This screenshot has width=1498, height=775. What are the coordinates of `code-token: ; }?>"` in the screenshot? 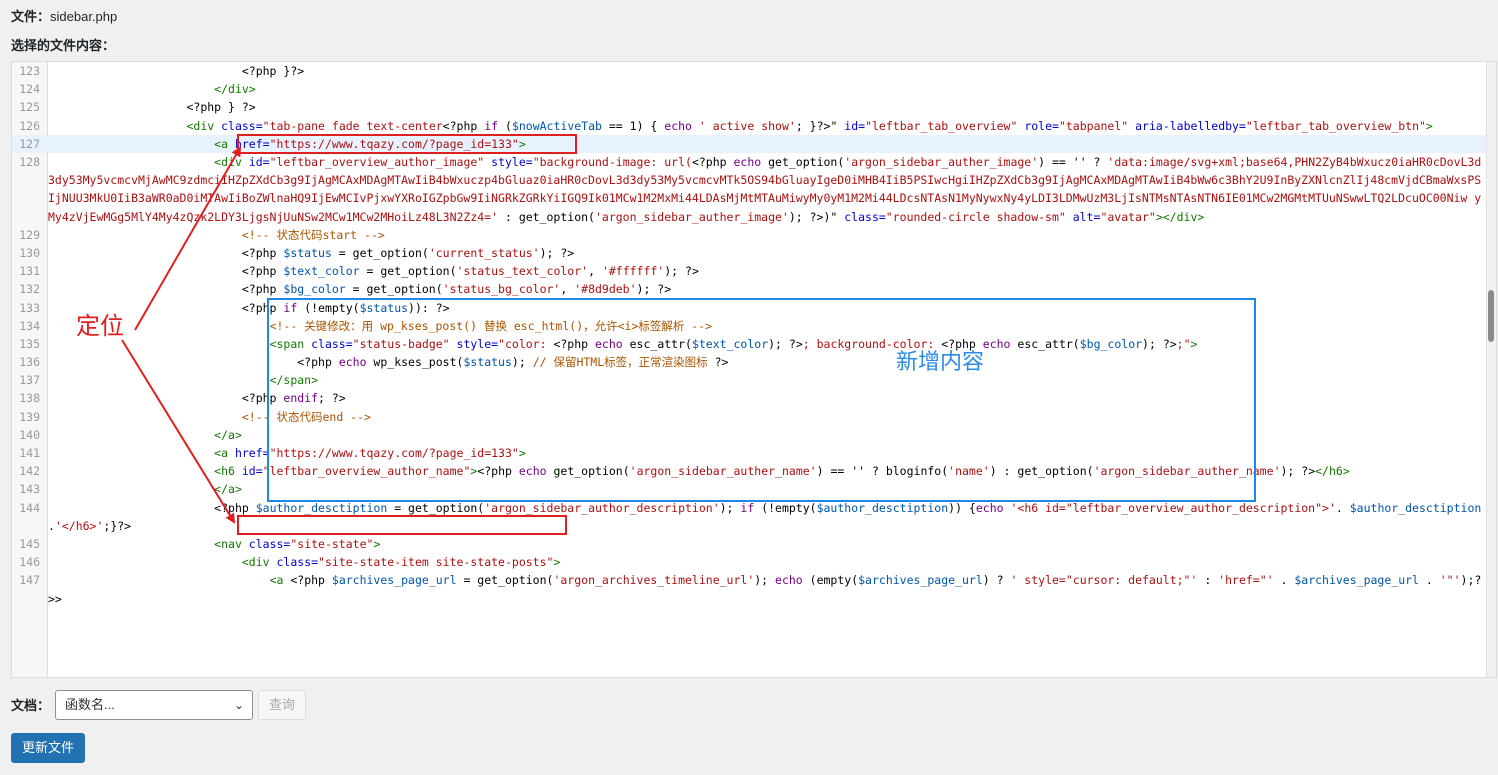 It's located at (820, 125).